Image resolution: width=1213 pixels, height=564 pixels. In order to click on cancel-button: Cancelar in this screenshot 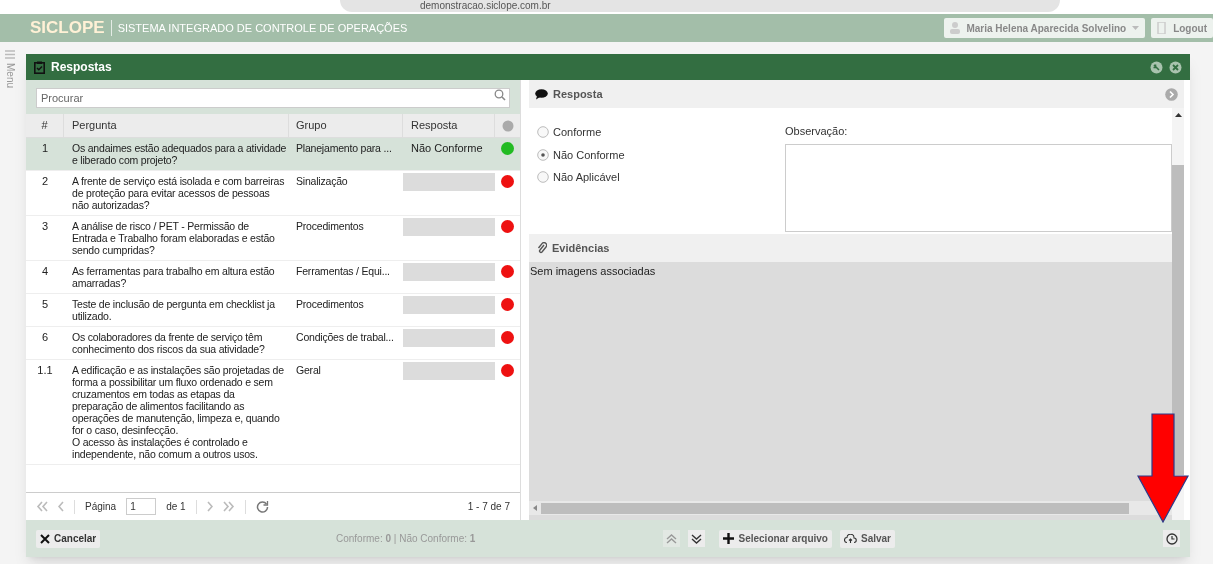, I will do `click(68, 538)`.